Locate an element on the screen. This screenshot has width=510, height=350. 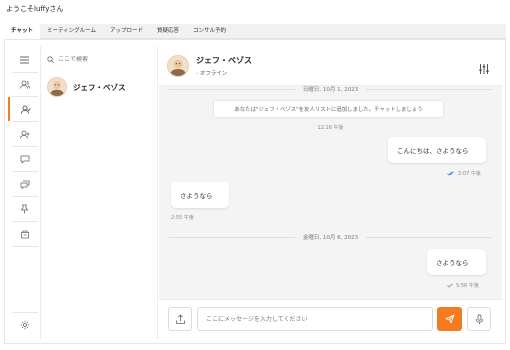
date-label: 金曜日, 10月 6, 2023 is located at coordinates (330, 238).